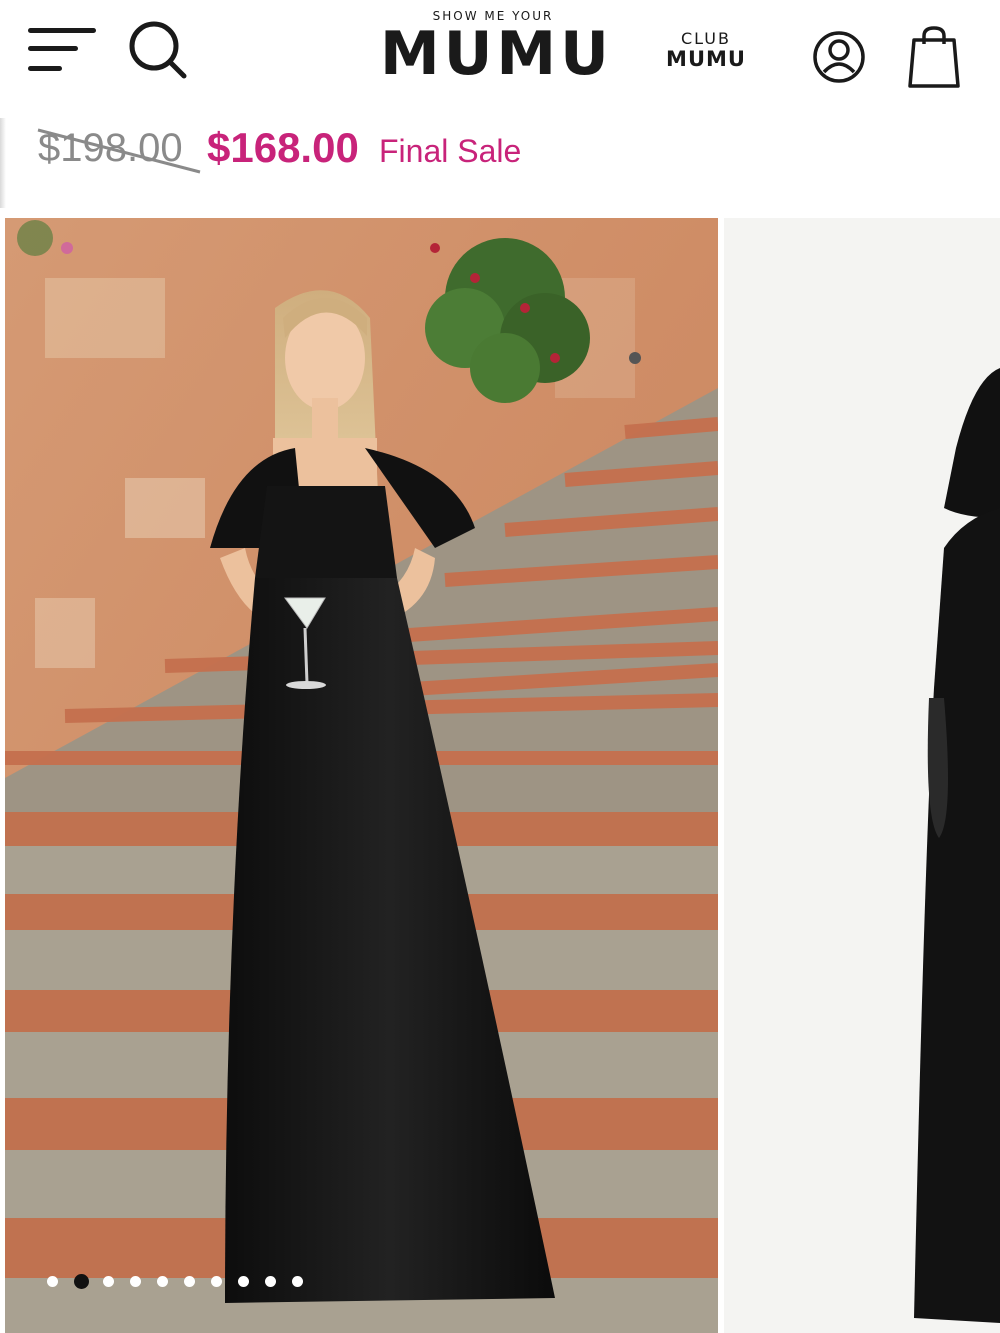 The width and height of the screenshot is (1000, 1333). What do you see at coordinates (934, 57) in the screenshot?
I see `shopping-bag-icon` at bounding box center [934, 57].